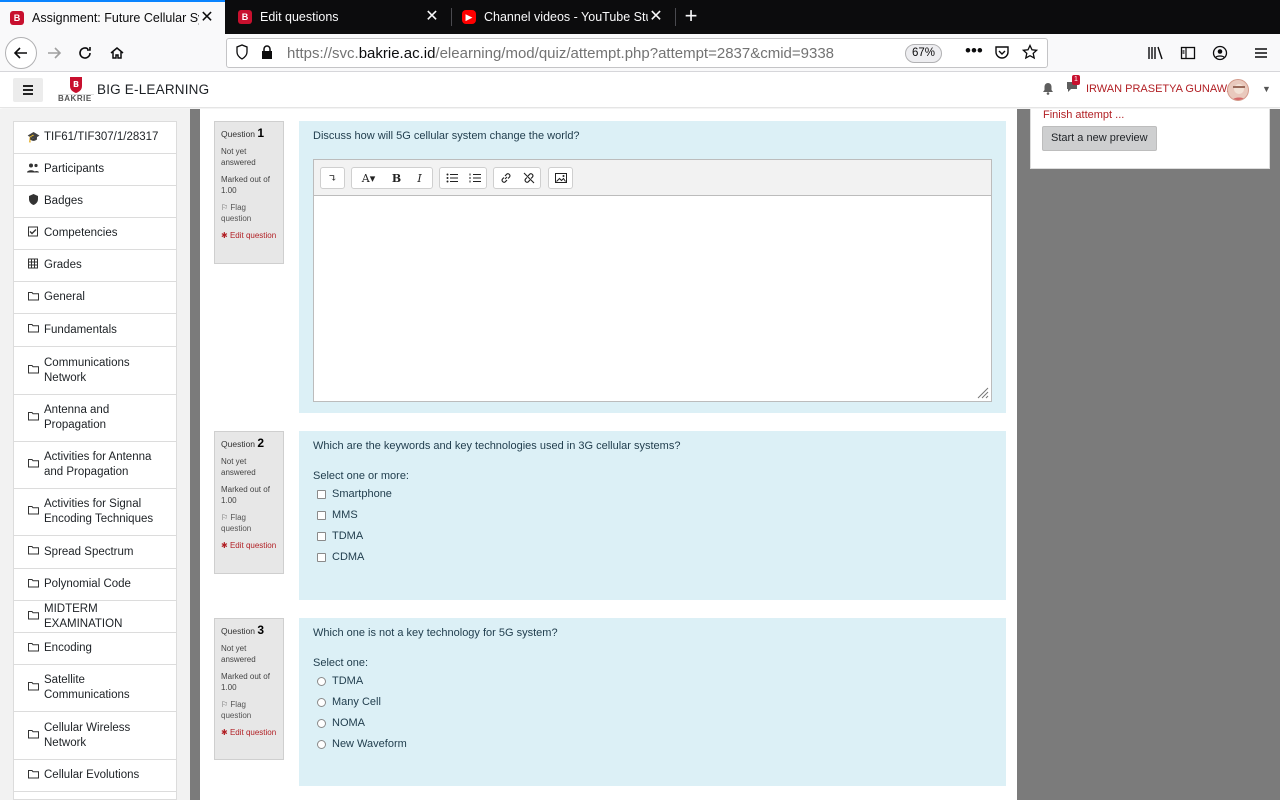 The width and height of the screenshot is (1280, 800). Describe the element at coordinates (1048, 90) in the screenshot. I see `notification-bell-icon` at that location.